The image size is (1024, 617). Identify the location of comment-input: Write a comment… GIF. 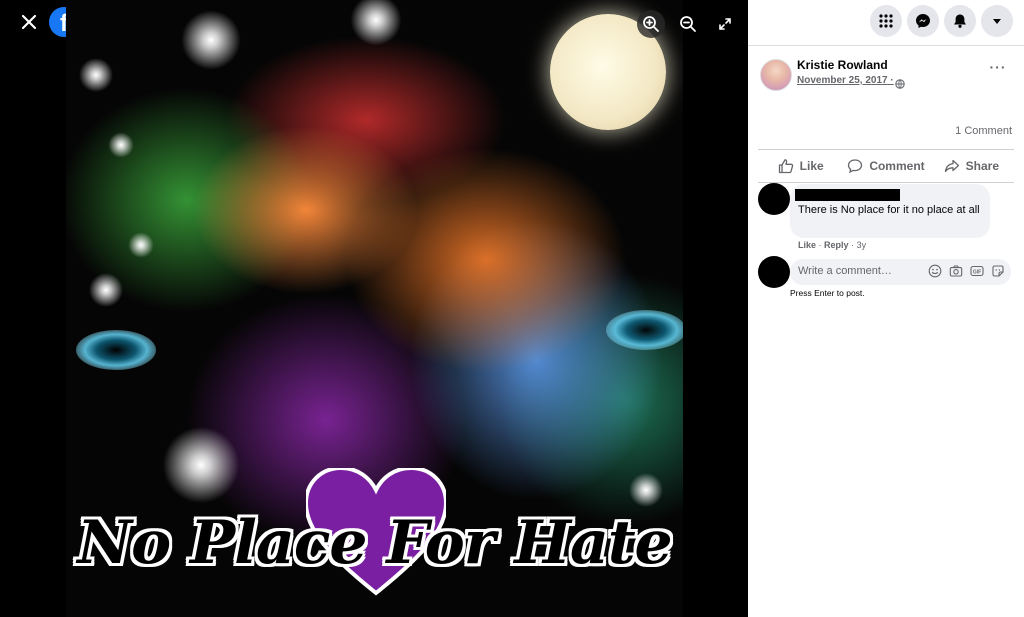
(900, 272).